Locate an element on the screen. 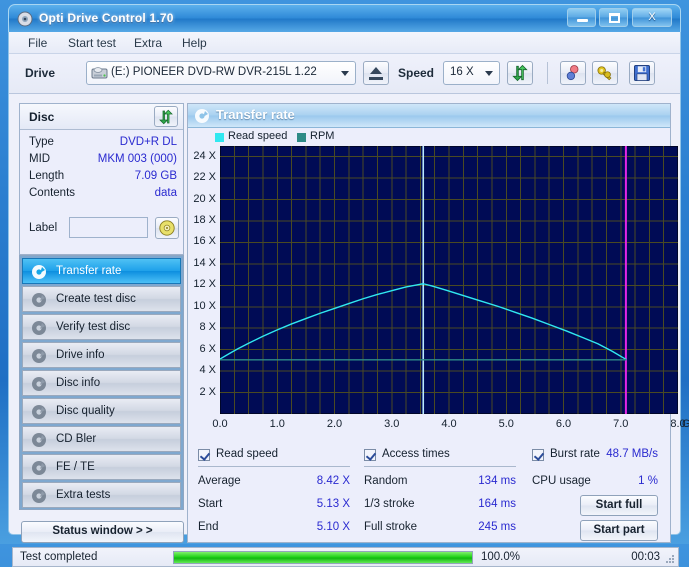  sidebar-item-label: Disc quality is located at coordinates (85, 411).